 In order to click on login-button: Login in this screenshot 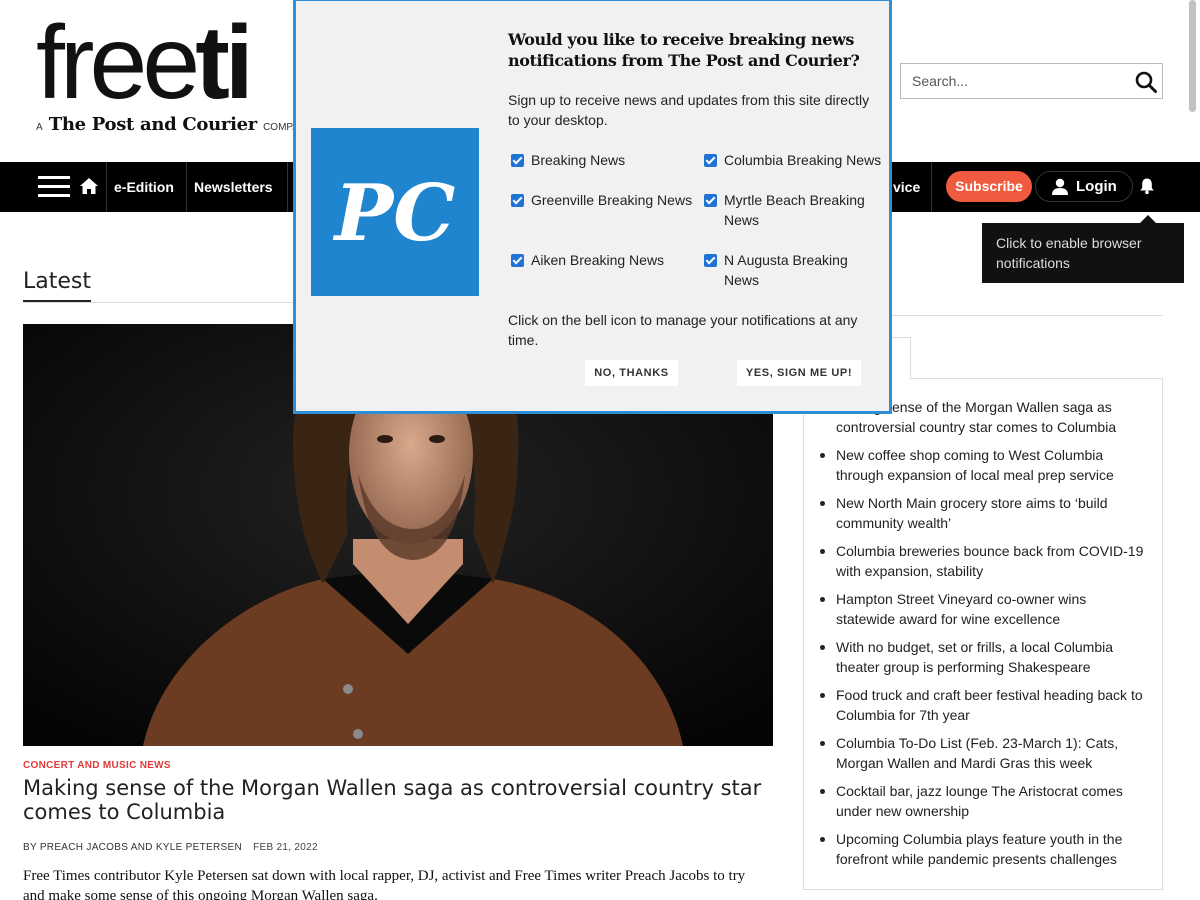, I will do `click(1084, 186)`.